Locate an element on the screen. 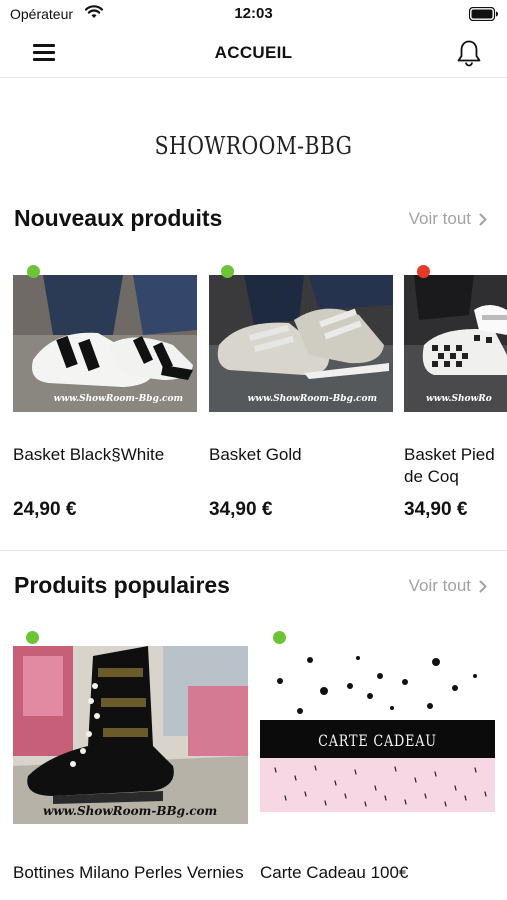  nav-bar: ACCUEIL is located at coordinates (253, 53).